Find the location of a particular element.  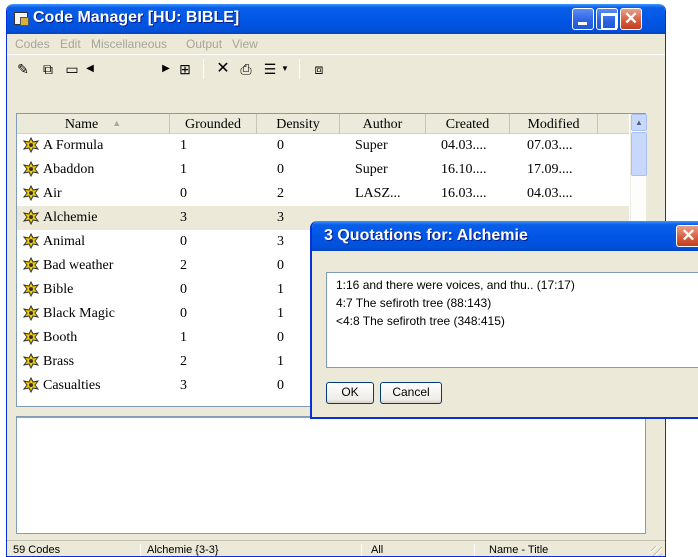

arrow-left-icon: ◀ is located at coordinates (90, 69).